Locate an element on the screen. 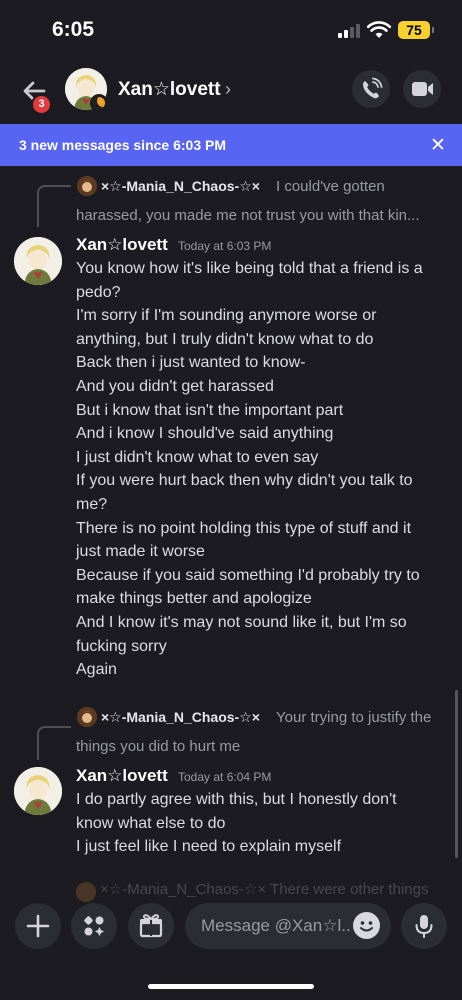  close-icon: ✕ is located at coordinates (438, 145).